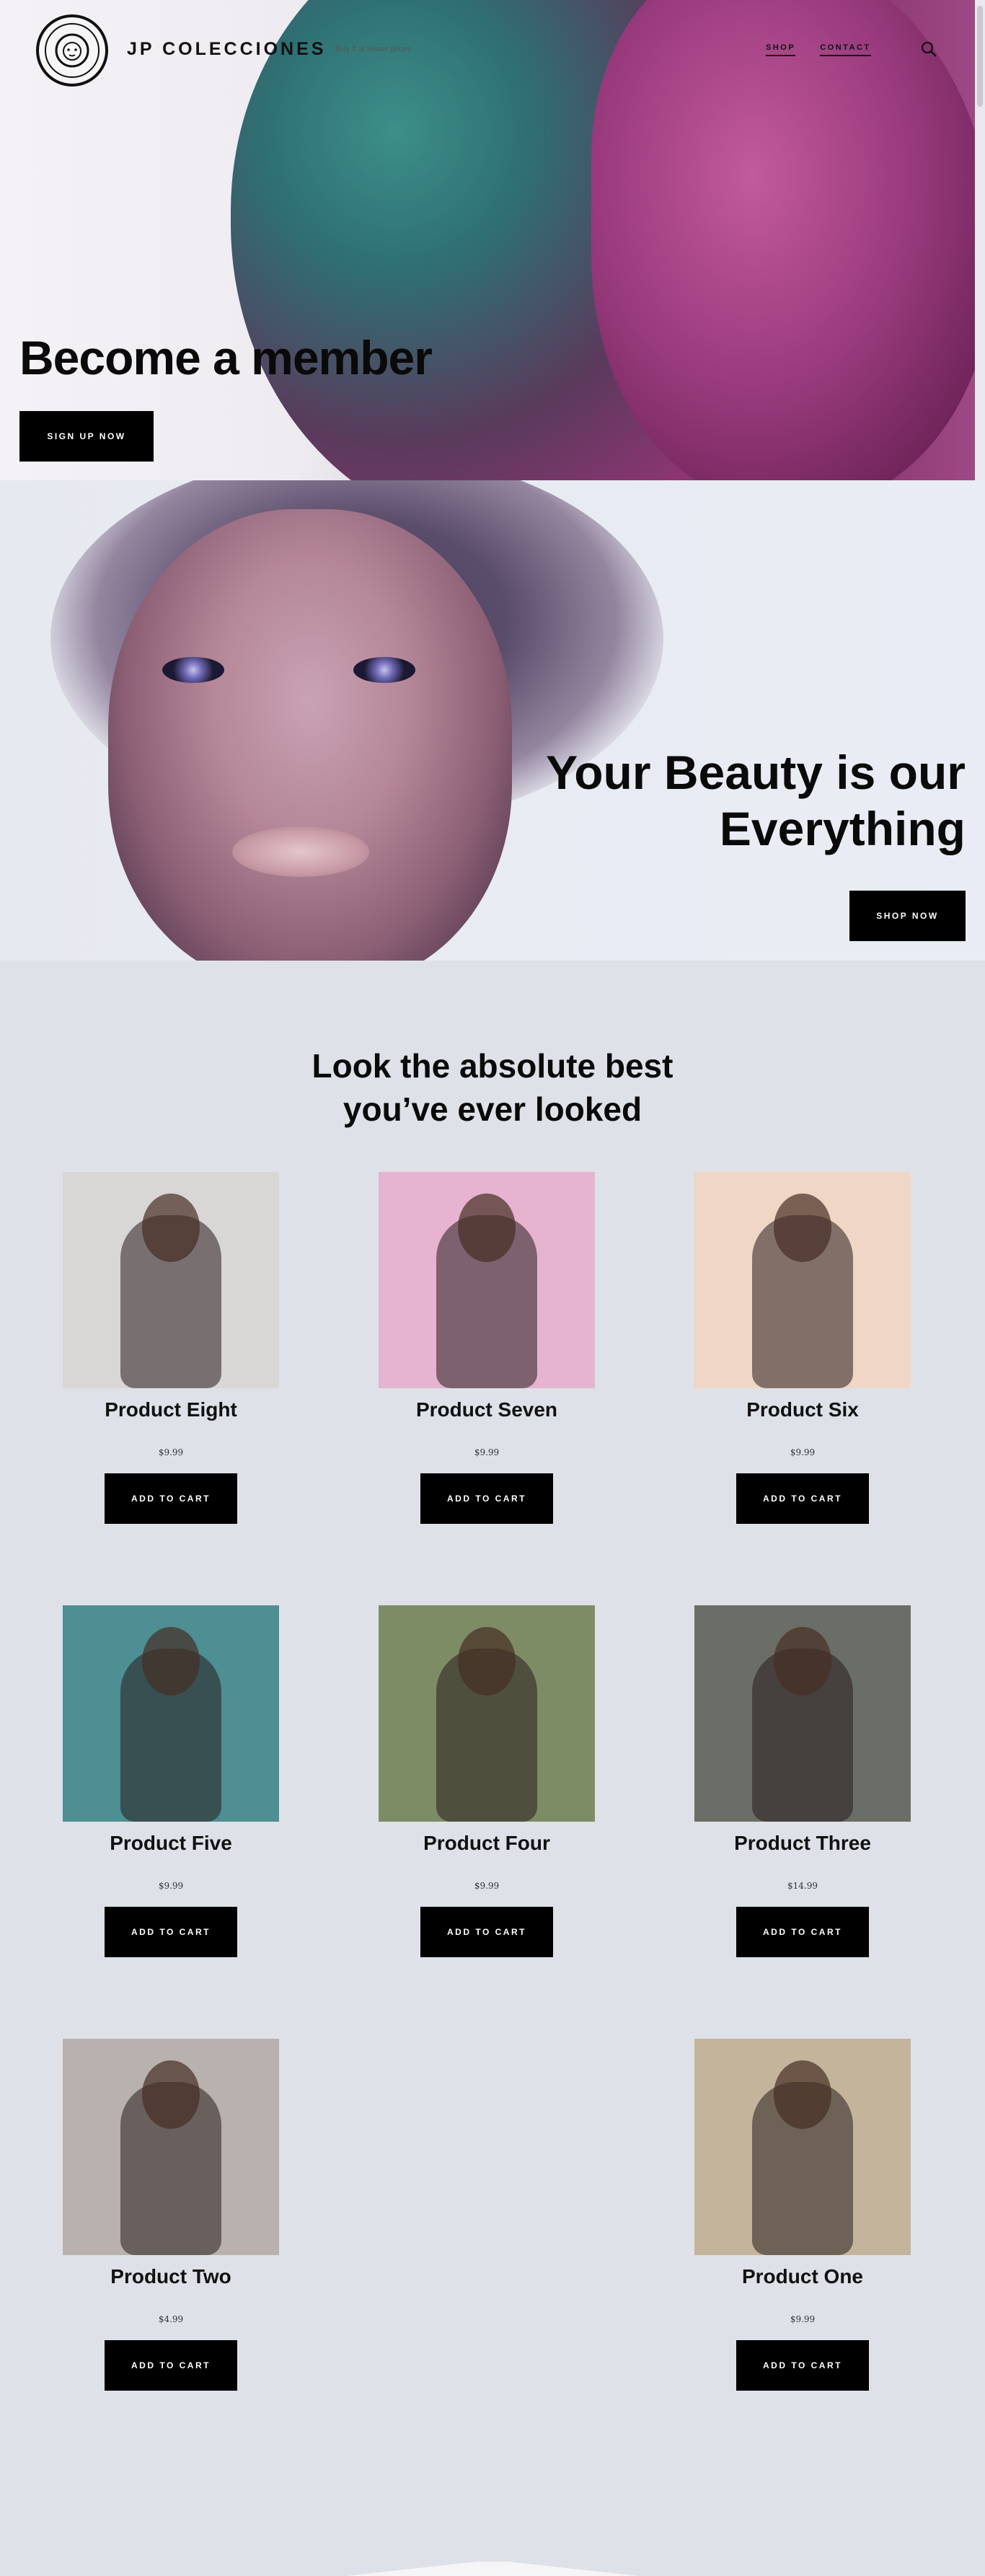  What do you see at coordinates (310, 735) in the screenshot?
I see `hero-model-face-image` at bounding box center [310, 735].